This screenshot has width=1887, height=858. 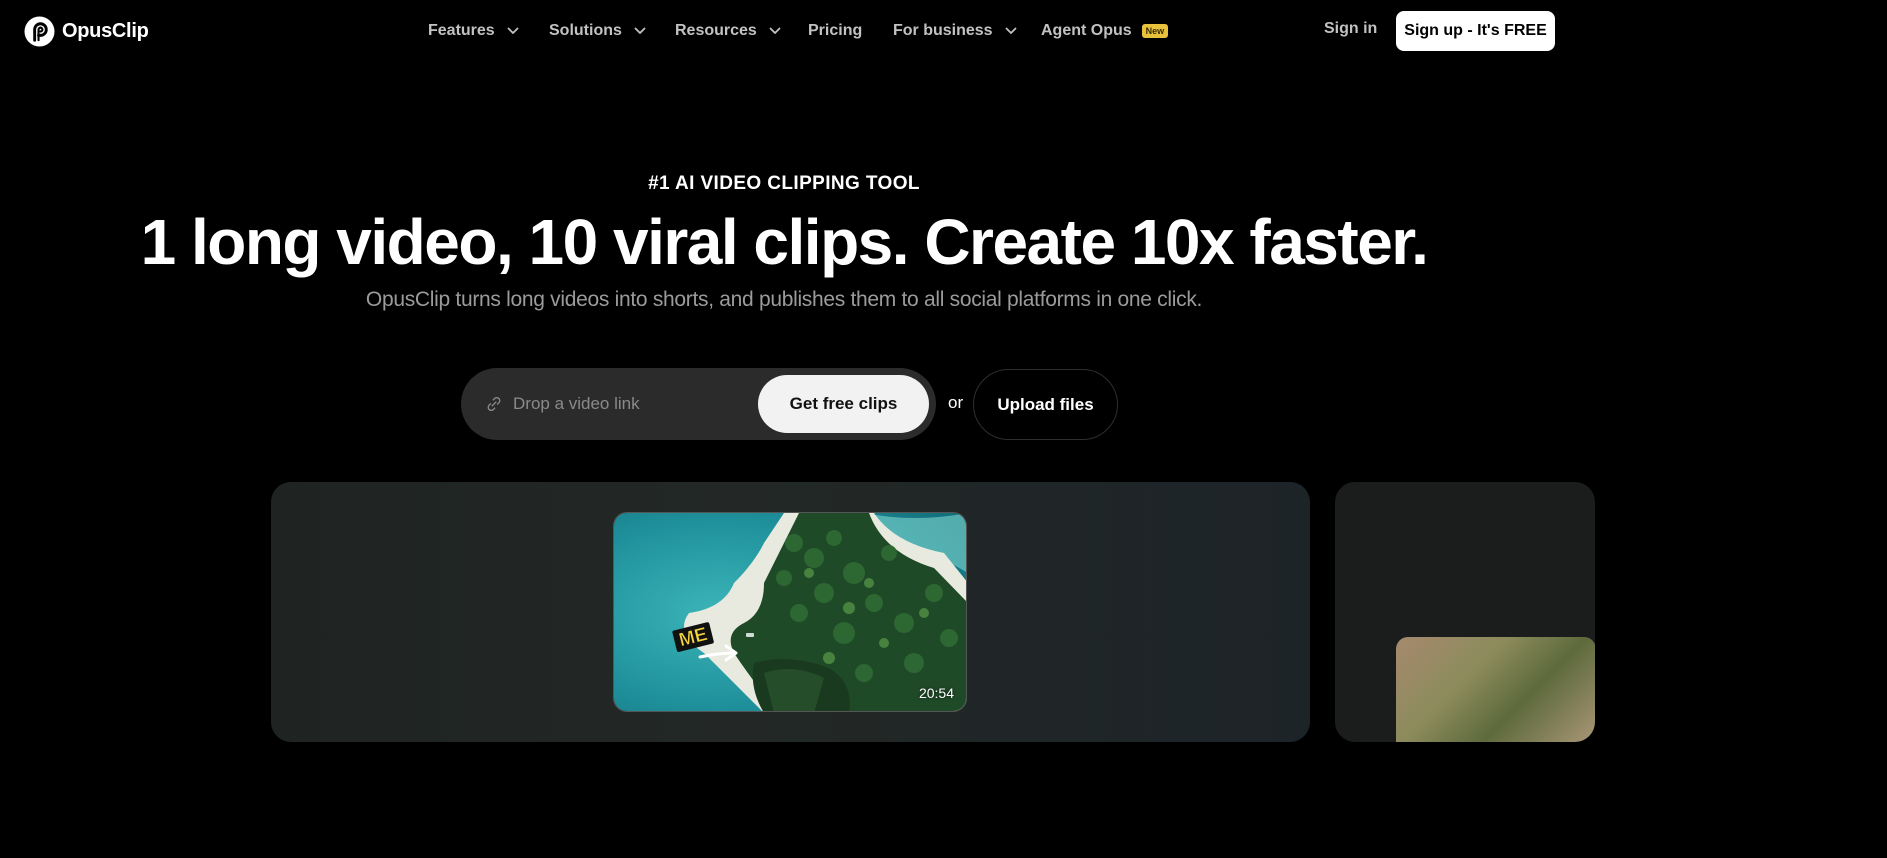 I want to click on nav-item-solutions: Solutions, so click(x=597, y=31).